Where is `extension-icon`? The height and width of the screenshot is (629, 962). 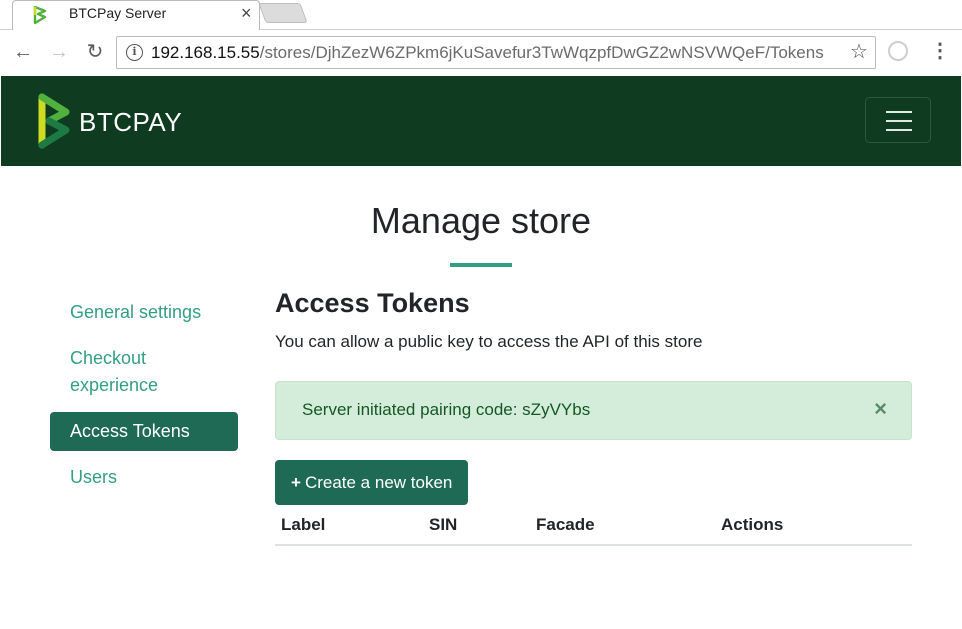
extension-icon is located at coordinates (898, 51).